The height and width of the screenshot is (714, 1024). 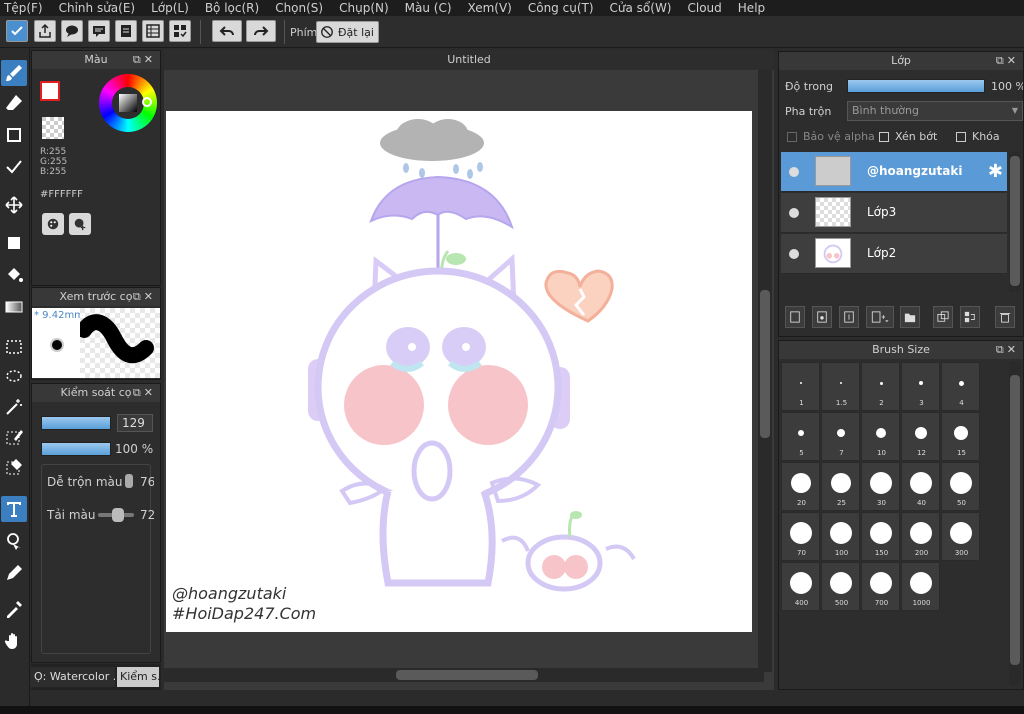 I want to click on brush-size-value: 129, so click(x=135, y=423).